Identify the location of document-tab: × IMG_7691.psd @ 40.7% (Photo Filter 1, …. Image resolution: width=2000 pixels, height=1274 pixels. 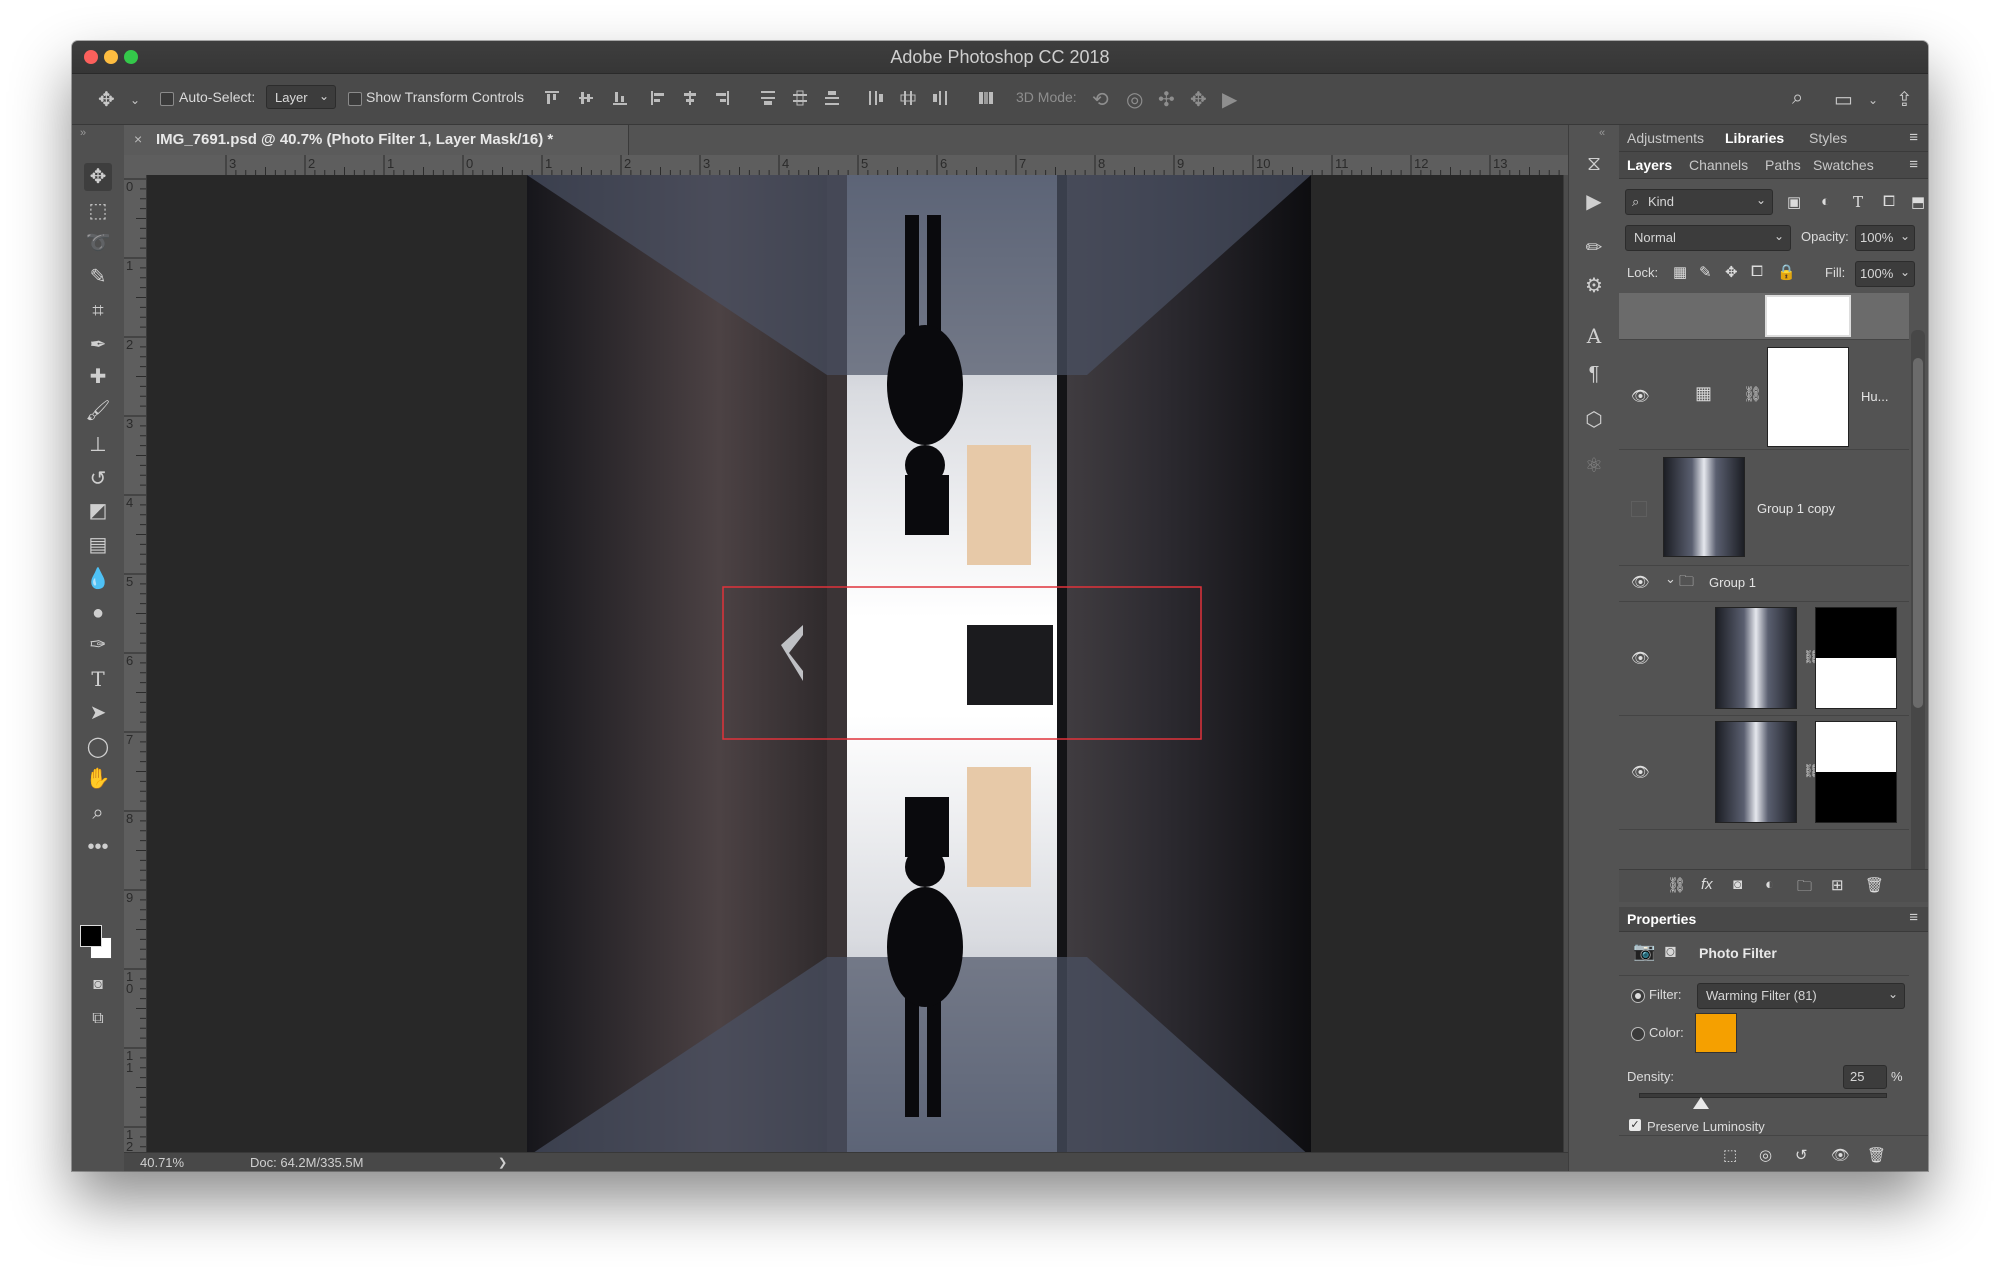
(376, 140).